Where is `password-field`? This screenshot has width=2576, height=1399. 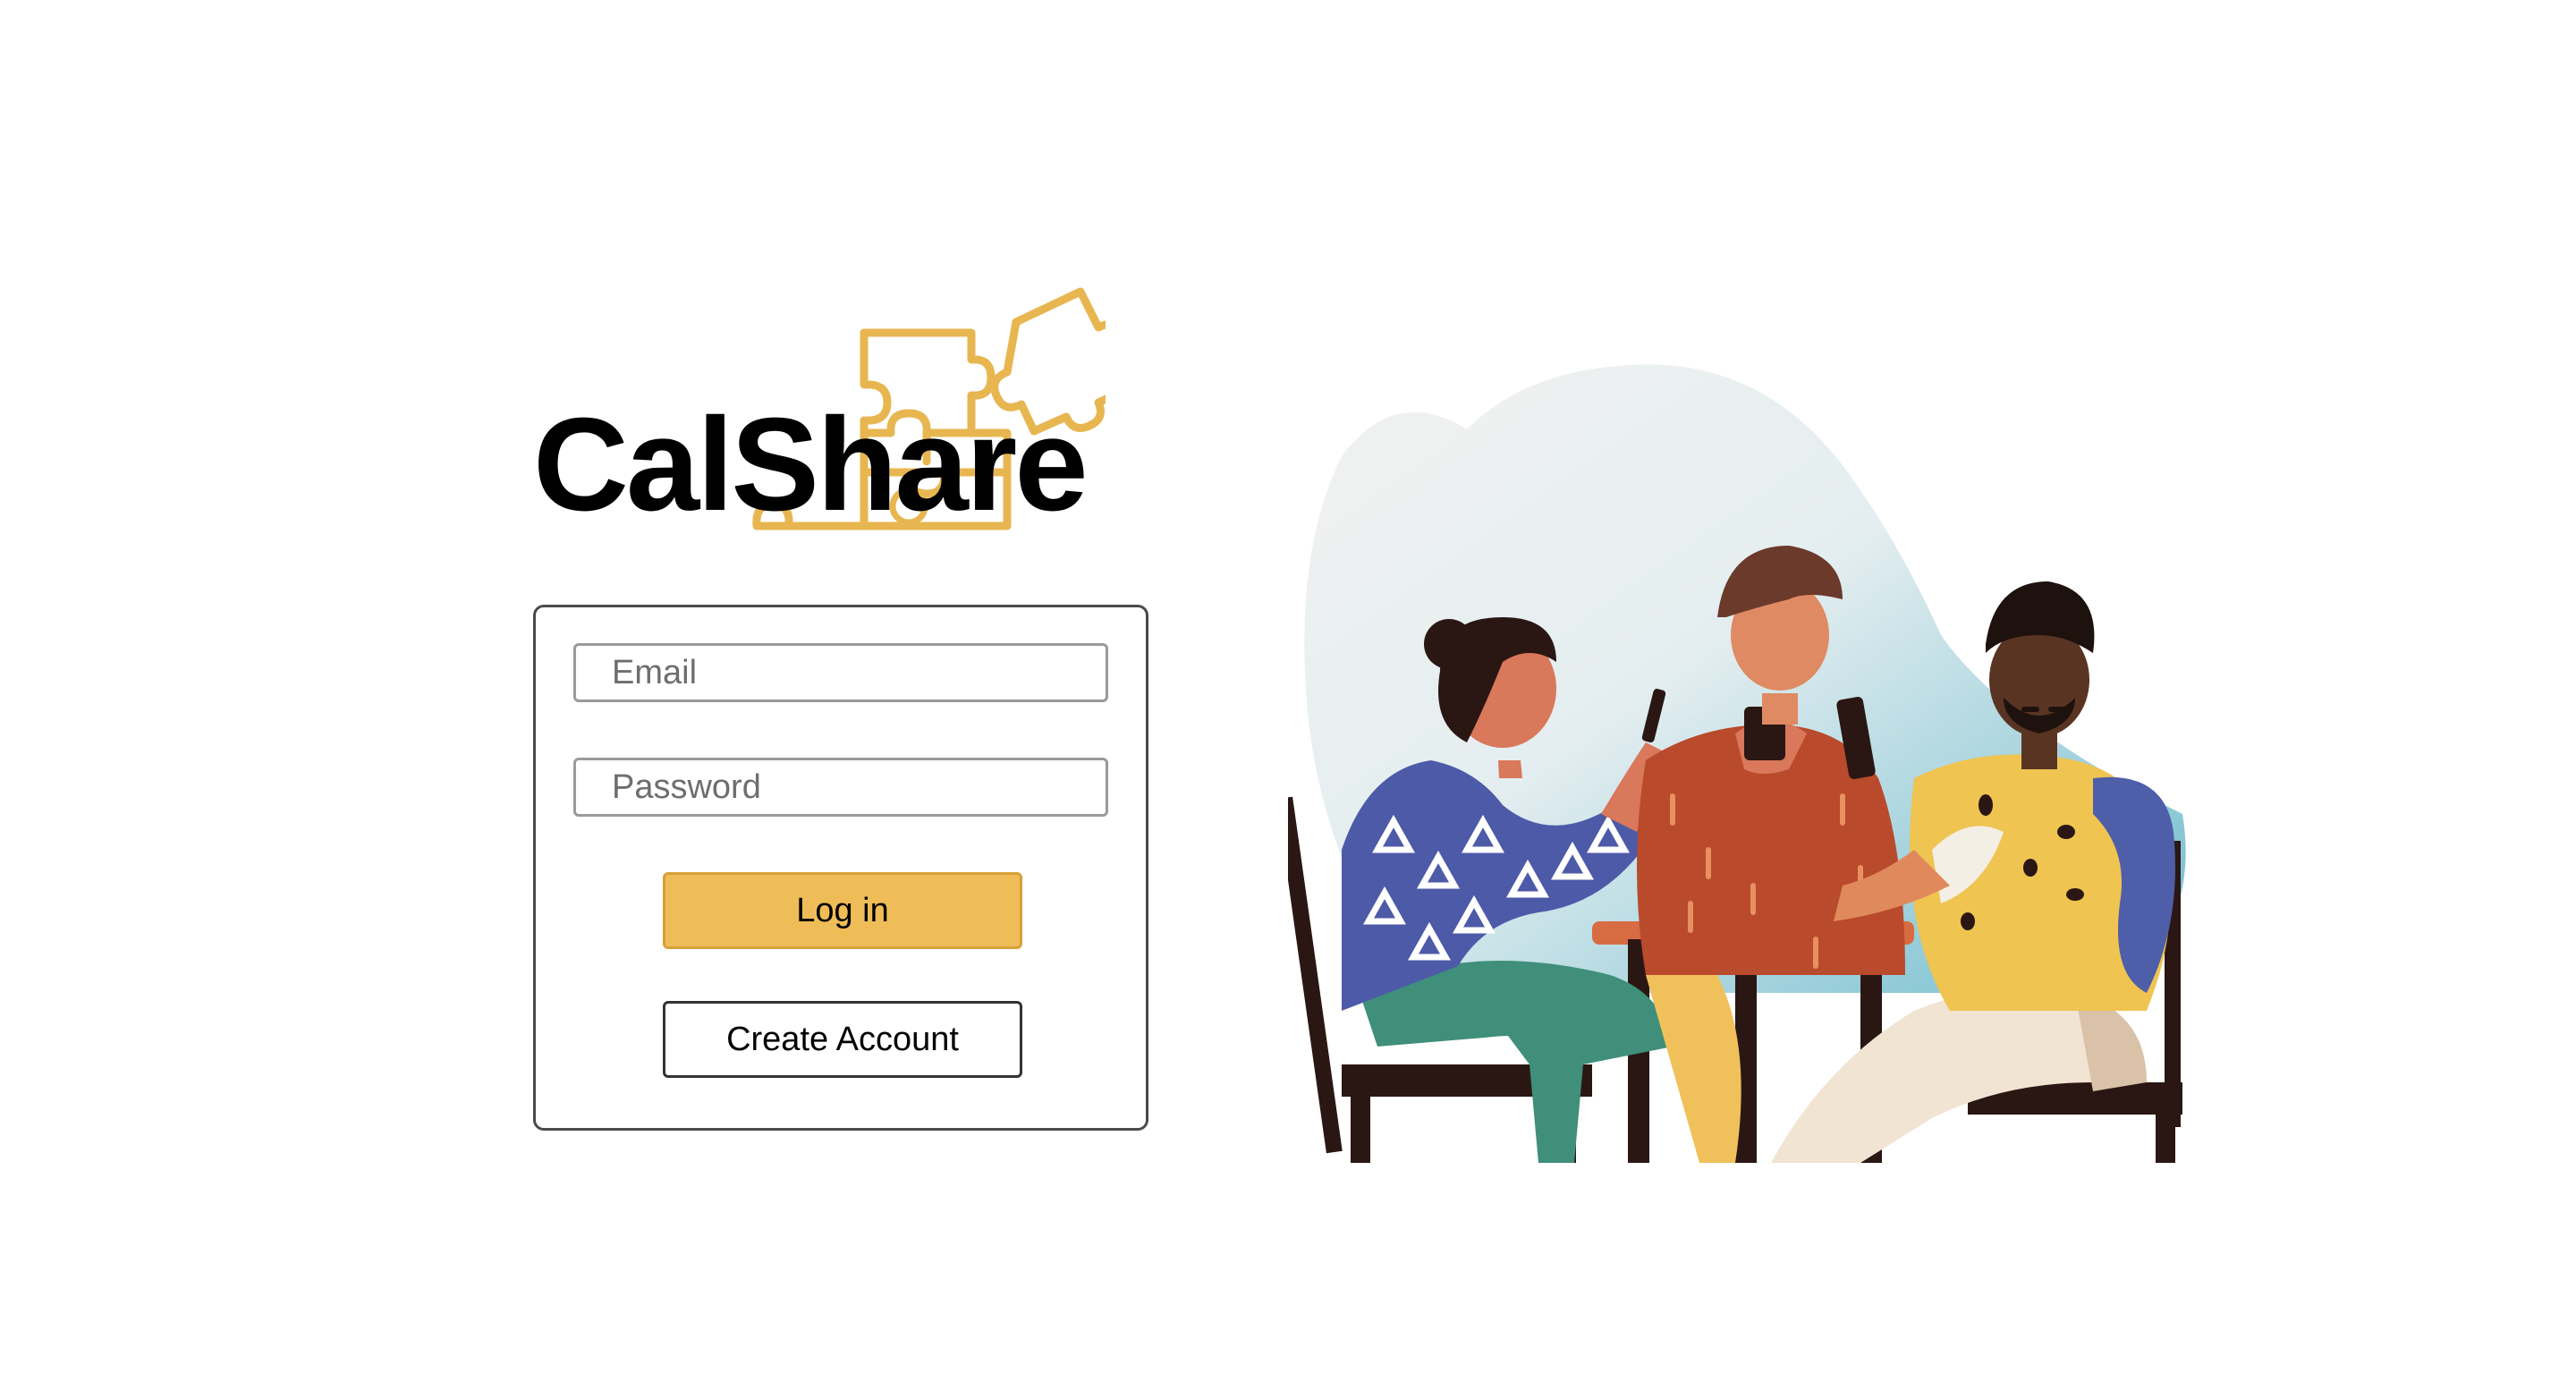 password-field is located at coordinates (840, 787).